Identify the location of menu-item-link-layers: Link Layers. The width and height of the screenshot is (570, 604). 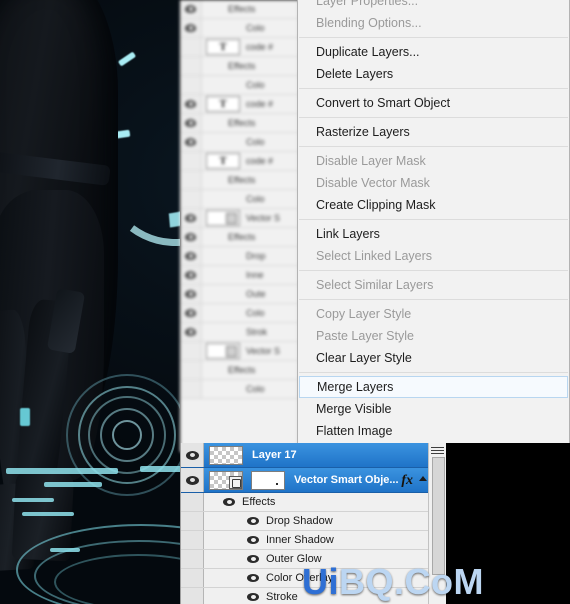
(433, 234).